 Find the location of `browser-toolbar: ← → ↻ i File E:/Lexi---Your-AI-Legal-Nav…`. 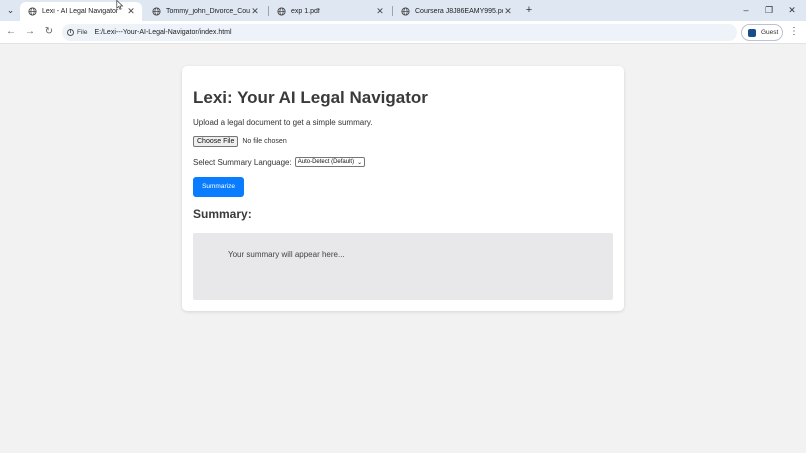

browser-toolbar: ← → ↻ i File E:/Lexi---Your-AI-Legal-Nav… is located at coordinates (403, 32).